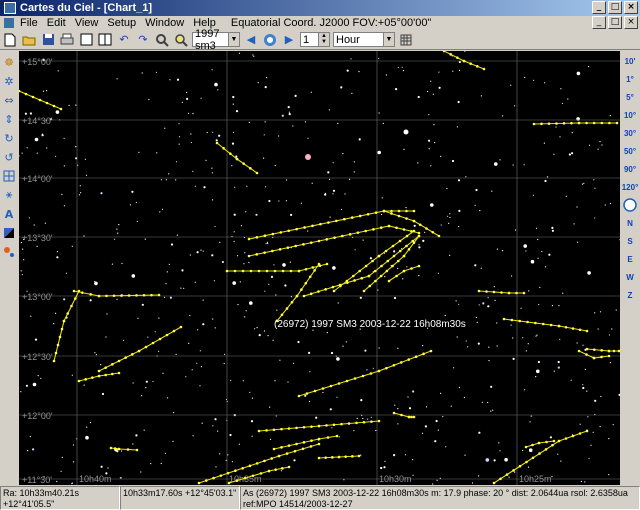 This screenshot has width=640, height=510. Describe the element at coordinates (631, 7) in the screenshot. I see `close-button: ×` at that location.